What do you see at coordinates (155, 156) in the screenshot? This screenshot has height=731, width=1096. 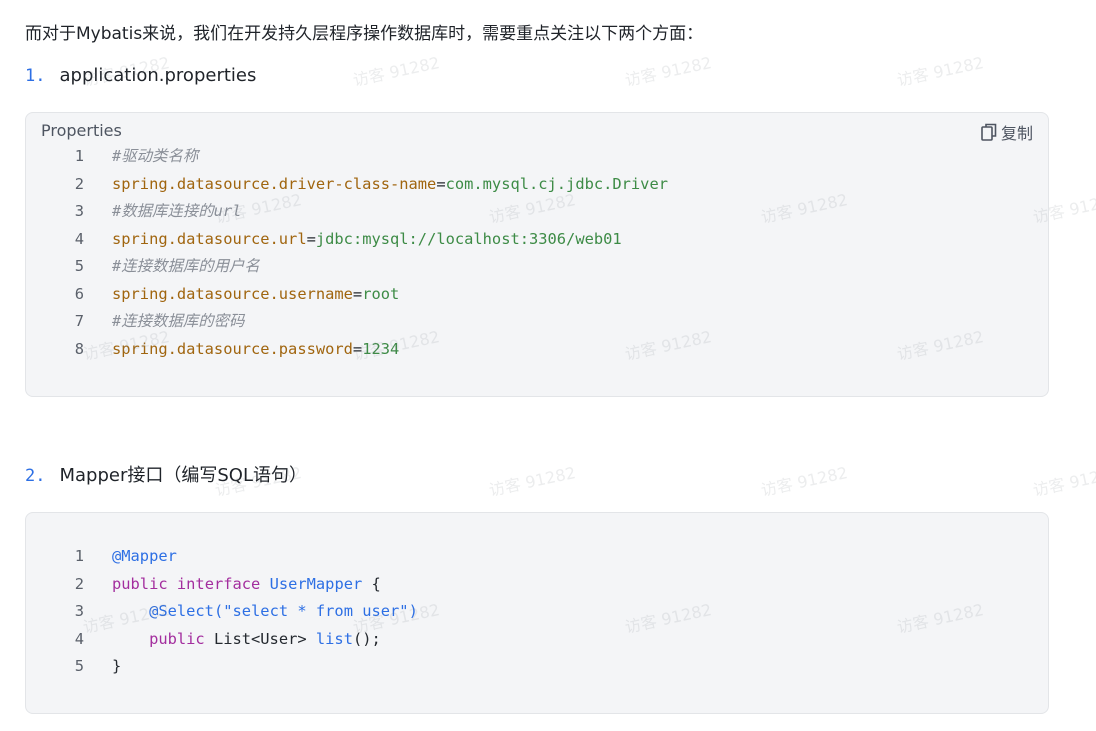 I see `code-comment: #驱动类名称` at bounding box center [155, 156].